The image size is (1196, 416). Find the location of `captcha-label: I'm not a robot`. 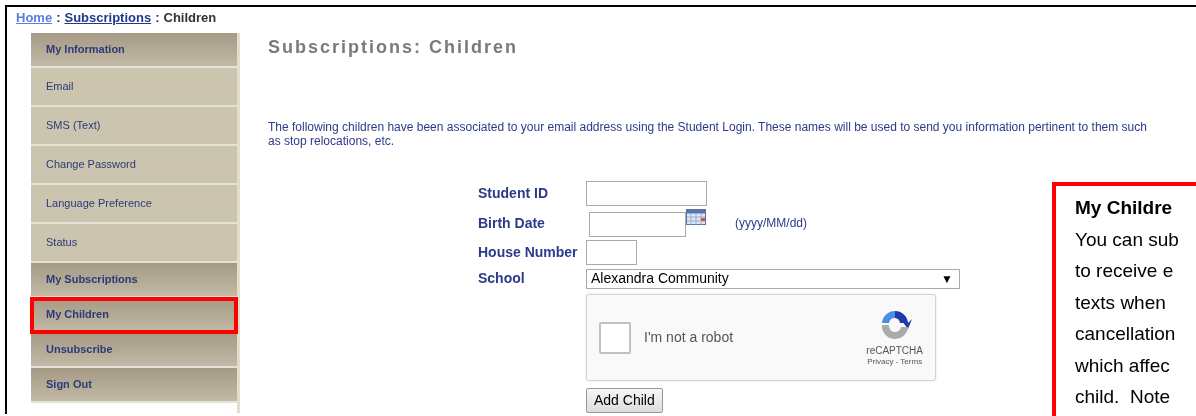

captcha-label: I'm not a robot is located at coordinates (689, 337).